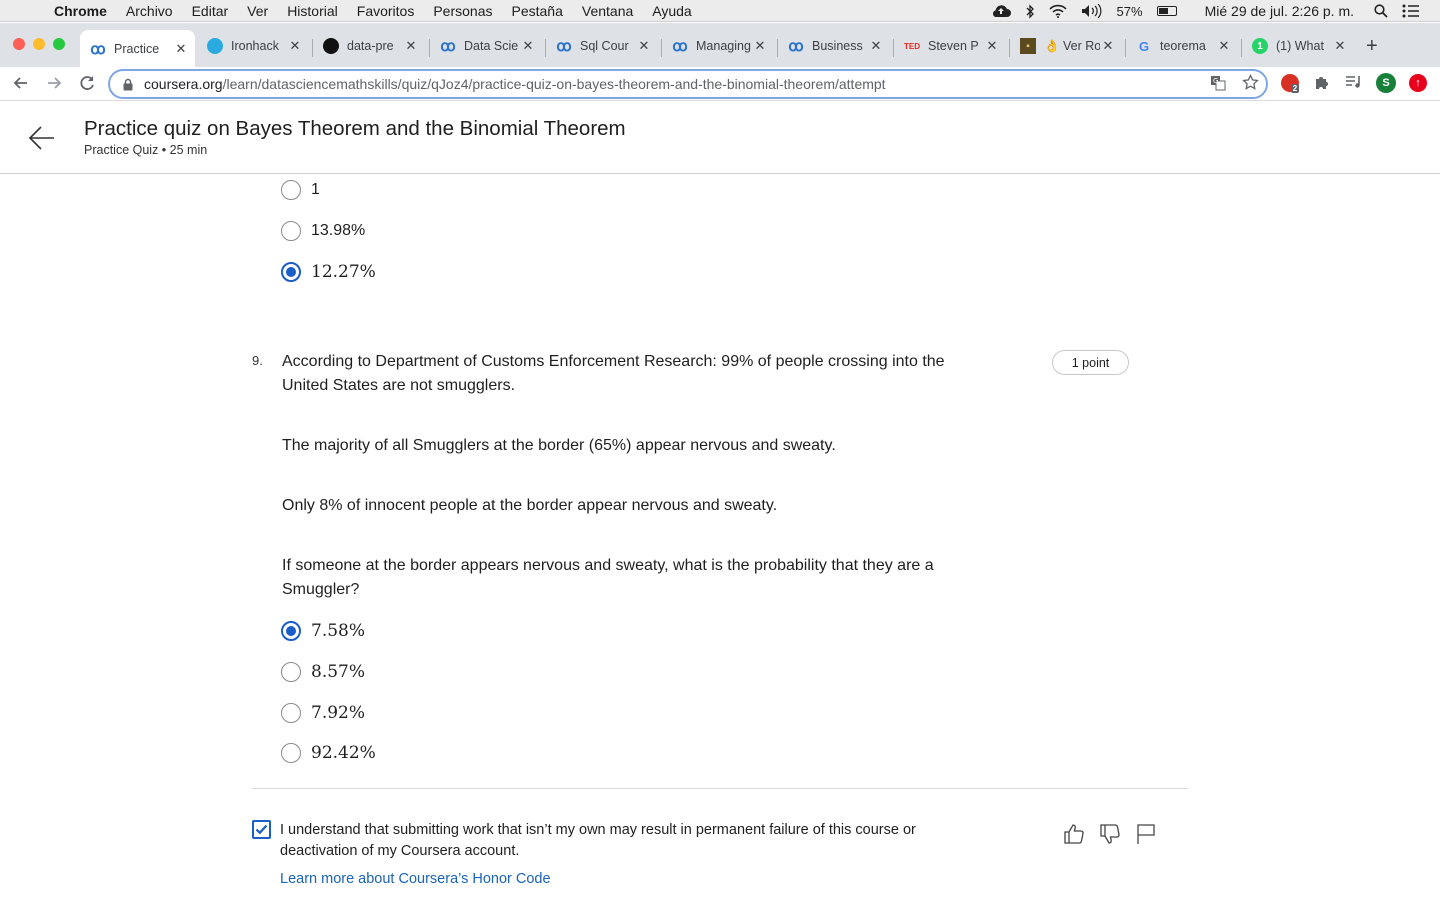 The height and width of the screenshot is (900, 1440). I want to click on bookmark-star-icon, so click(1250, 82).